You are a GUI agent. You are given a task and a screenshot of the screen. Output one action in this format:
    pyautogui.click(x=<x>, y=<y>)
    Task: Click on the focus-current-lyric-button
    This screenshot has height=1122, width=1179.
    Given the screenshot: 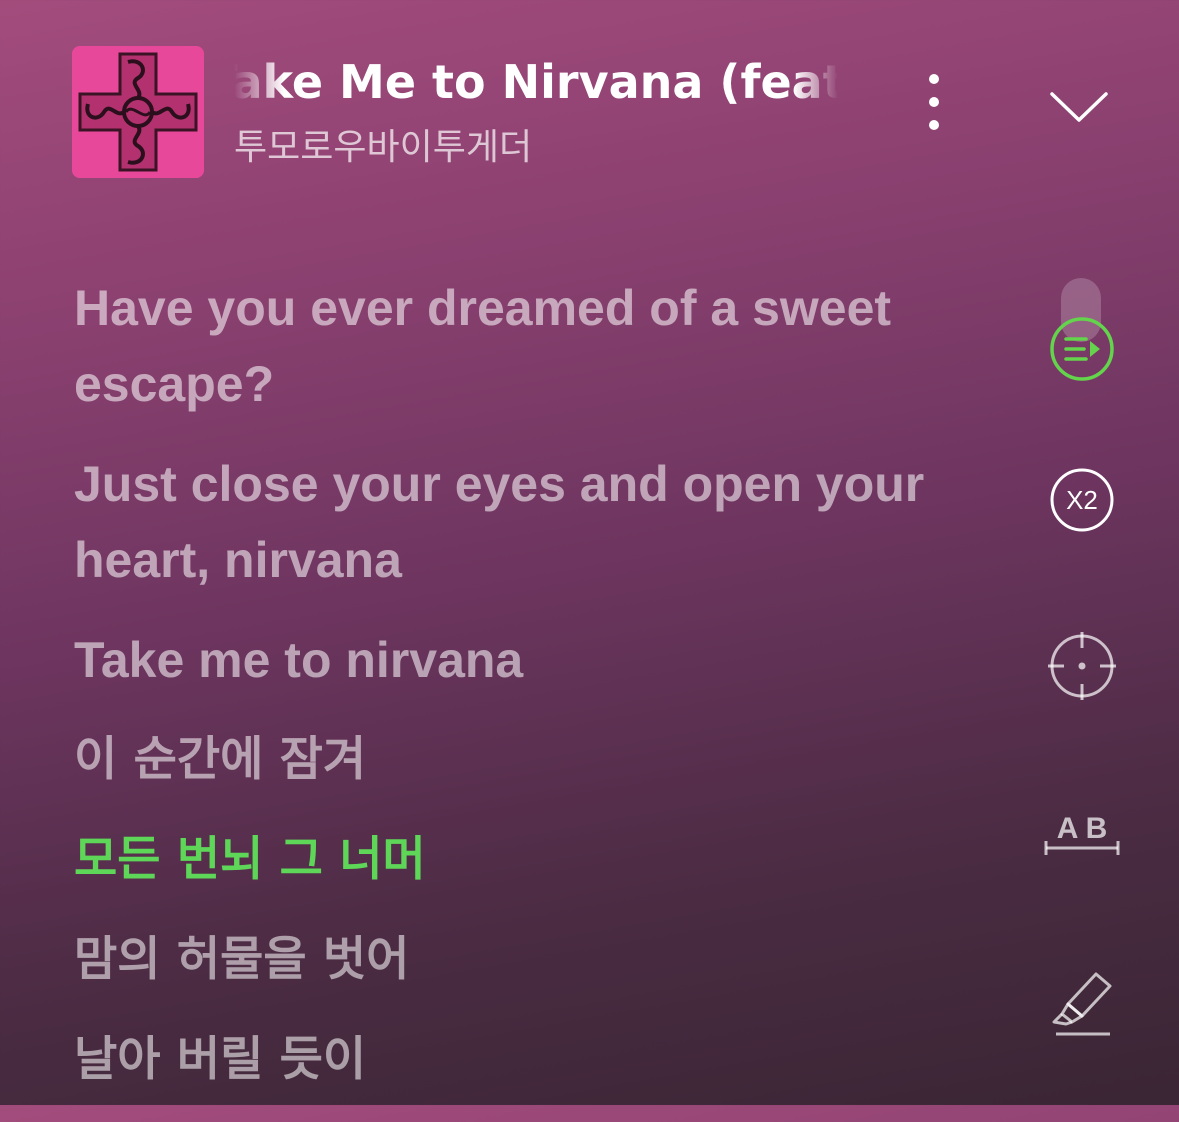 What is the action you would take?
    pyautogui.click(x=1082, y=666)
    